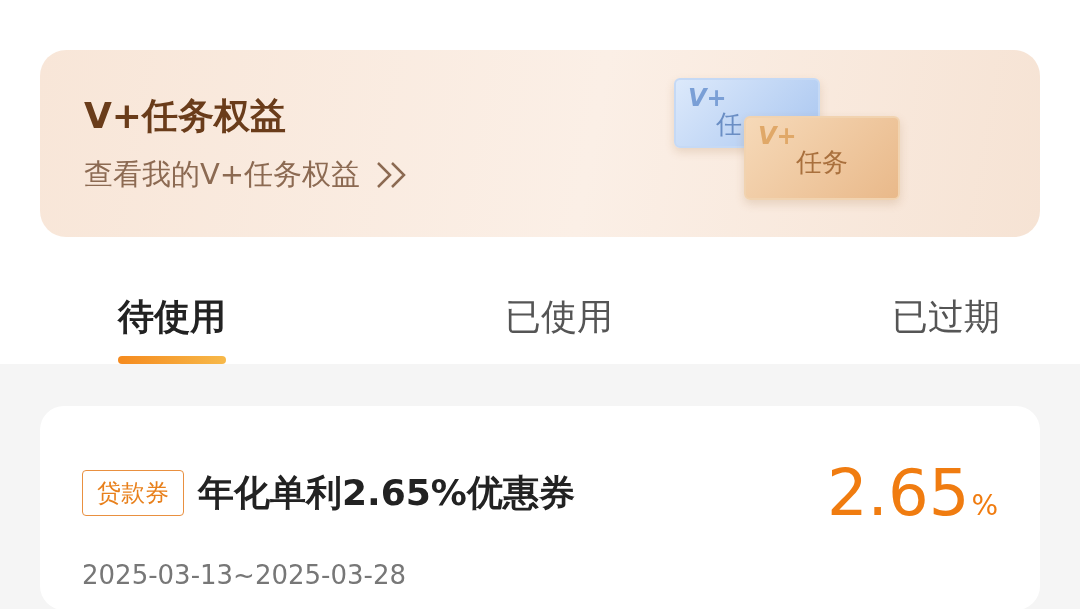  What do you see at coordinates (244, 575) in the screenshot?
I see `coupon-dates: 2025-03-13~2025-03-28` at bounding box center [244, 575].